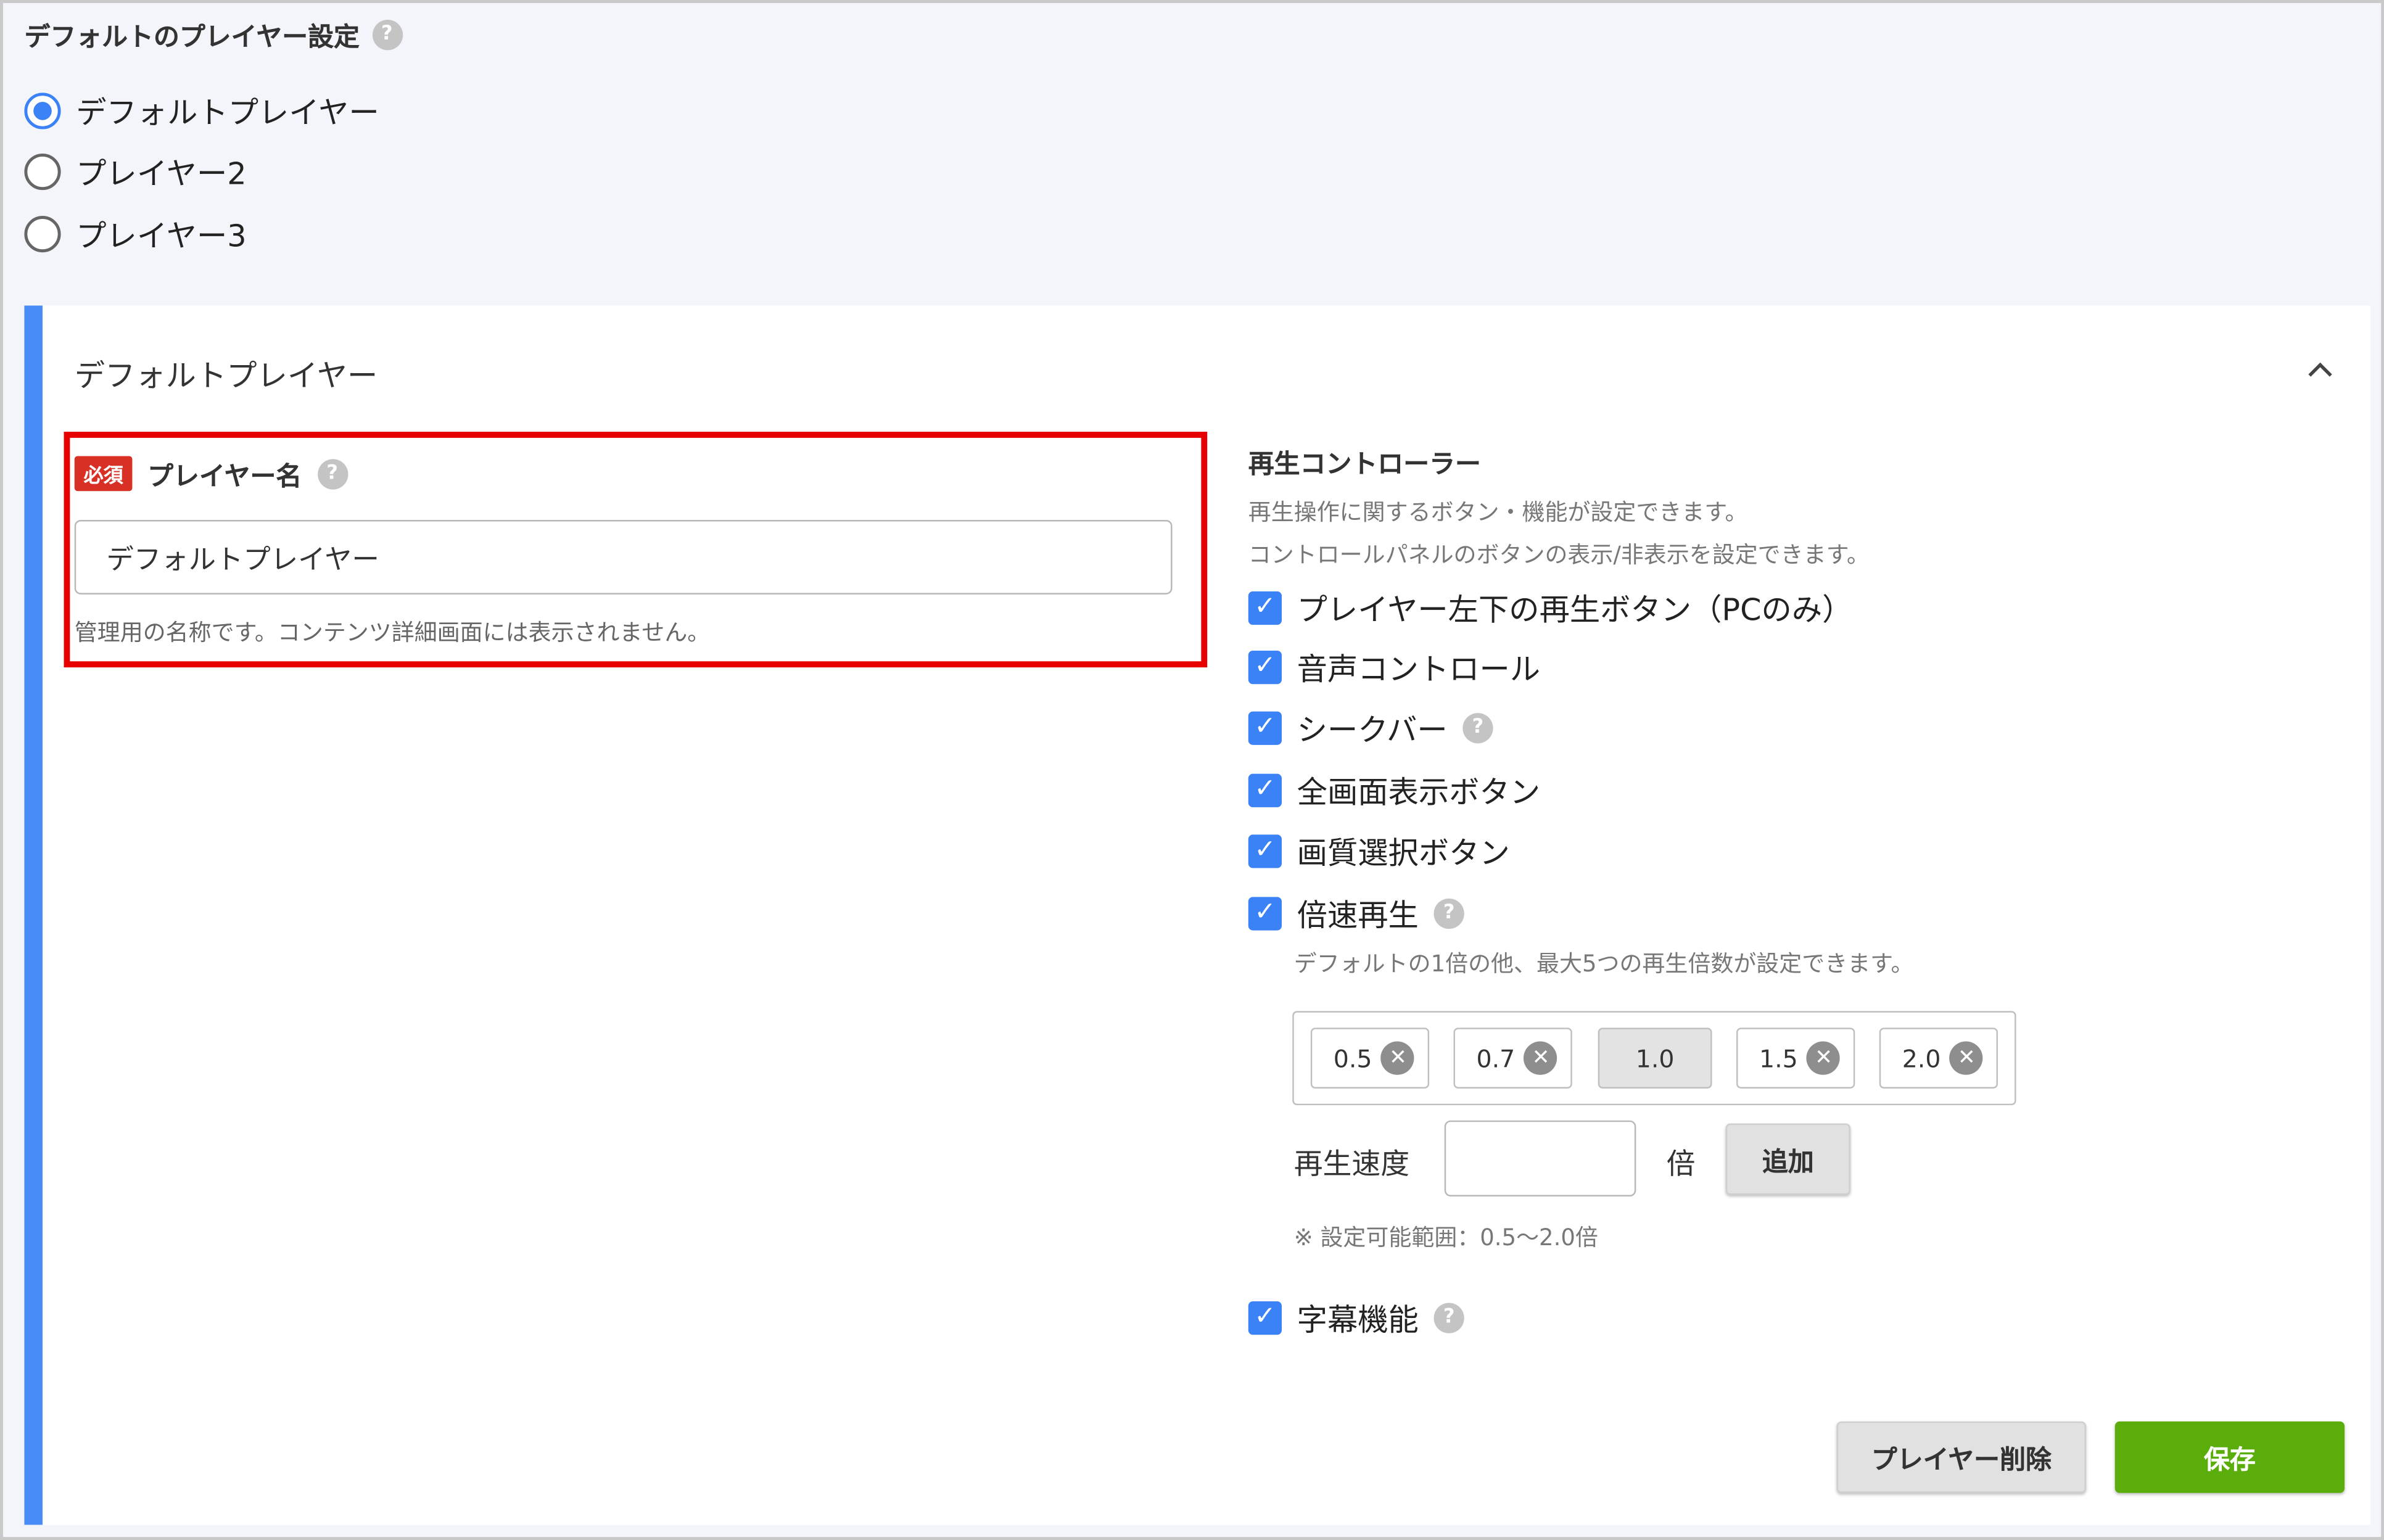  I want to click on checkbox-label: 全画面表示ボタン, so click(1419, 791).